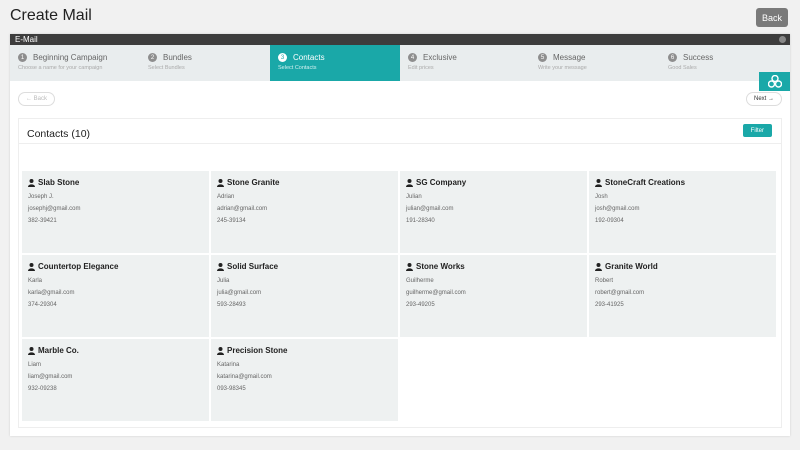 The image size is (800, 450). What do you see at coordinates (595, 63) in the screenshot?
I see `step-message: 5 Message Write your message` at bounding box center [595, 63].